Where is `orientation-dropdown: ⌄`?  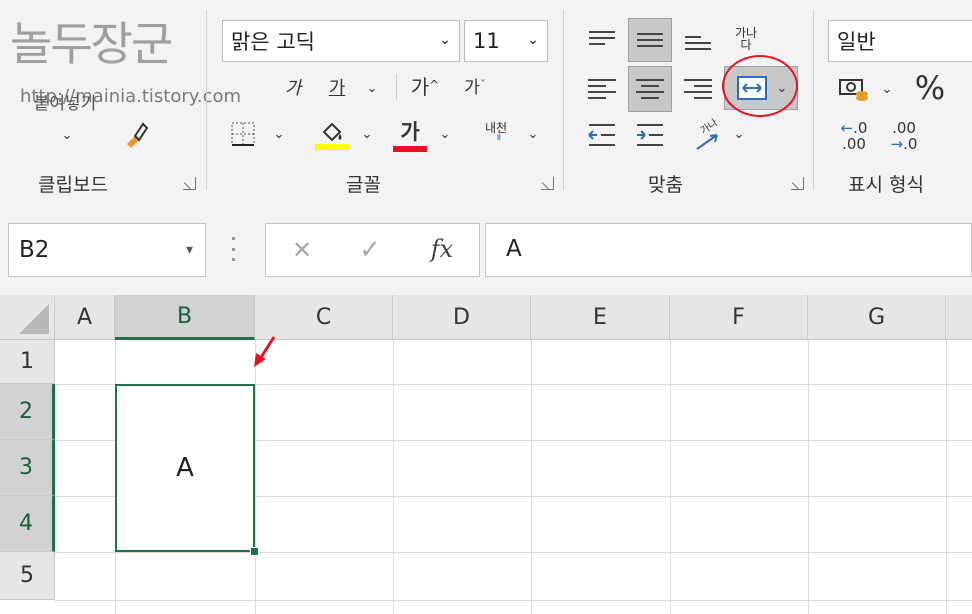
orientation-dropdown: ⌄ is located at coordinates (739, 134).